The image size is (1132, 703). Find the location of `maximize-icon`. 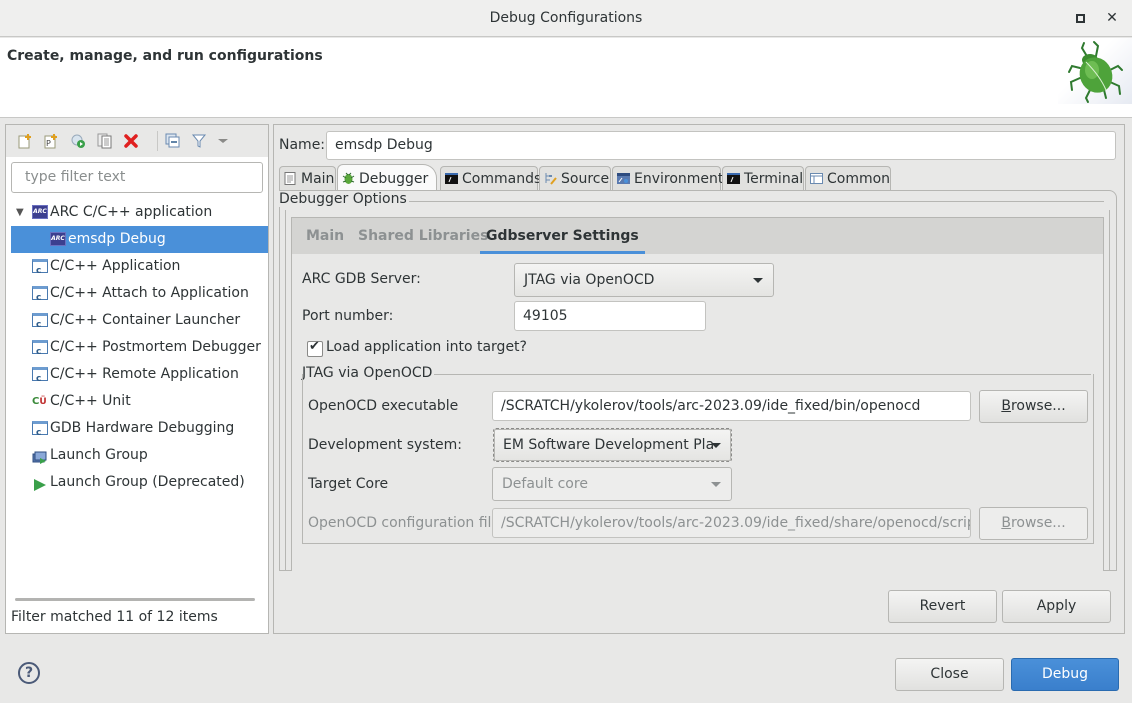

maximize-icon is located at coordinates (1080, 18).